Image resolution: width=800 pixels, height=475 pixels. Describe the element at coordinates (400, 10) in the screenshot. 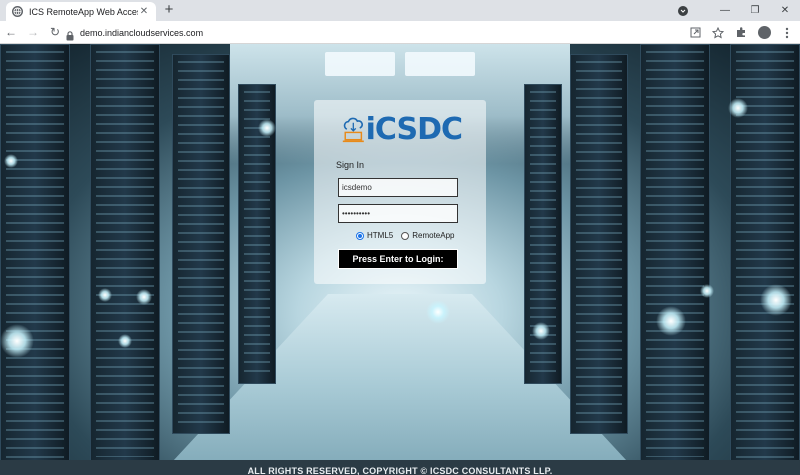

I see `tab-strip: ICS RemoteApp Web Access ✕ + — ❐ ✕` at that location.